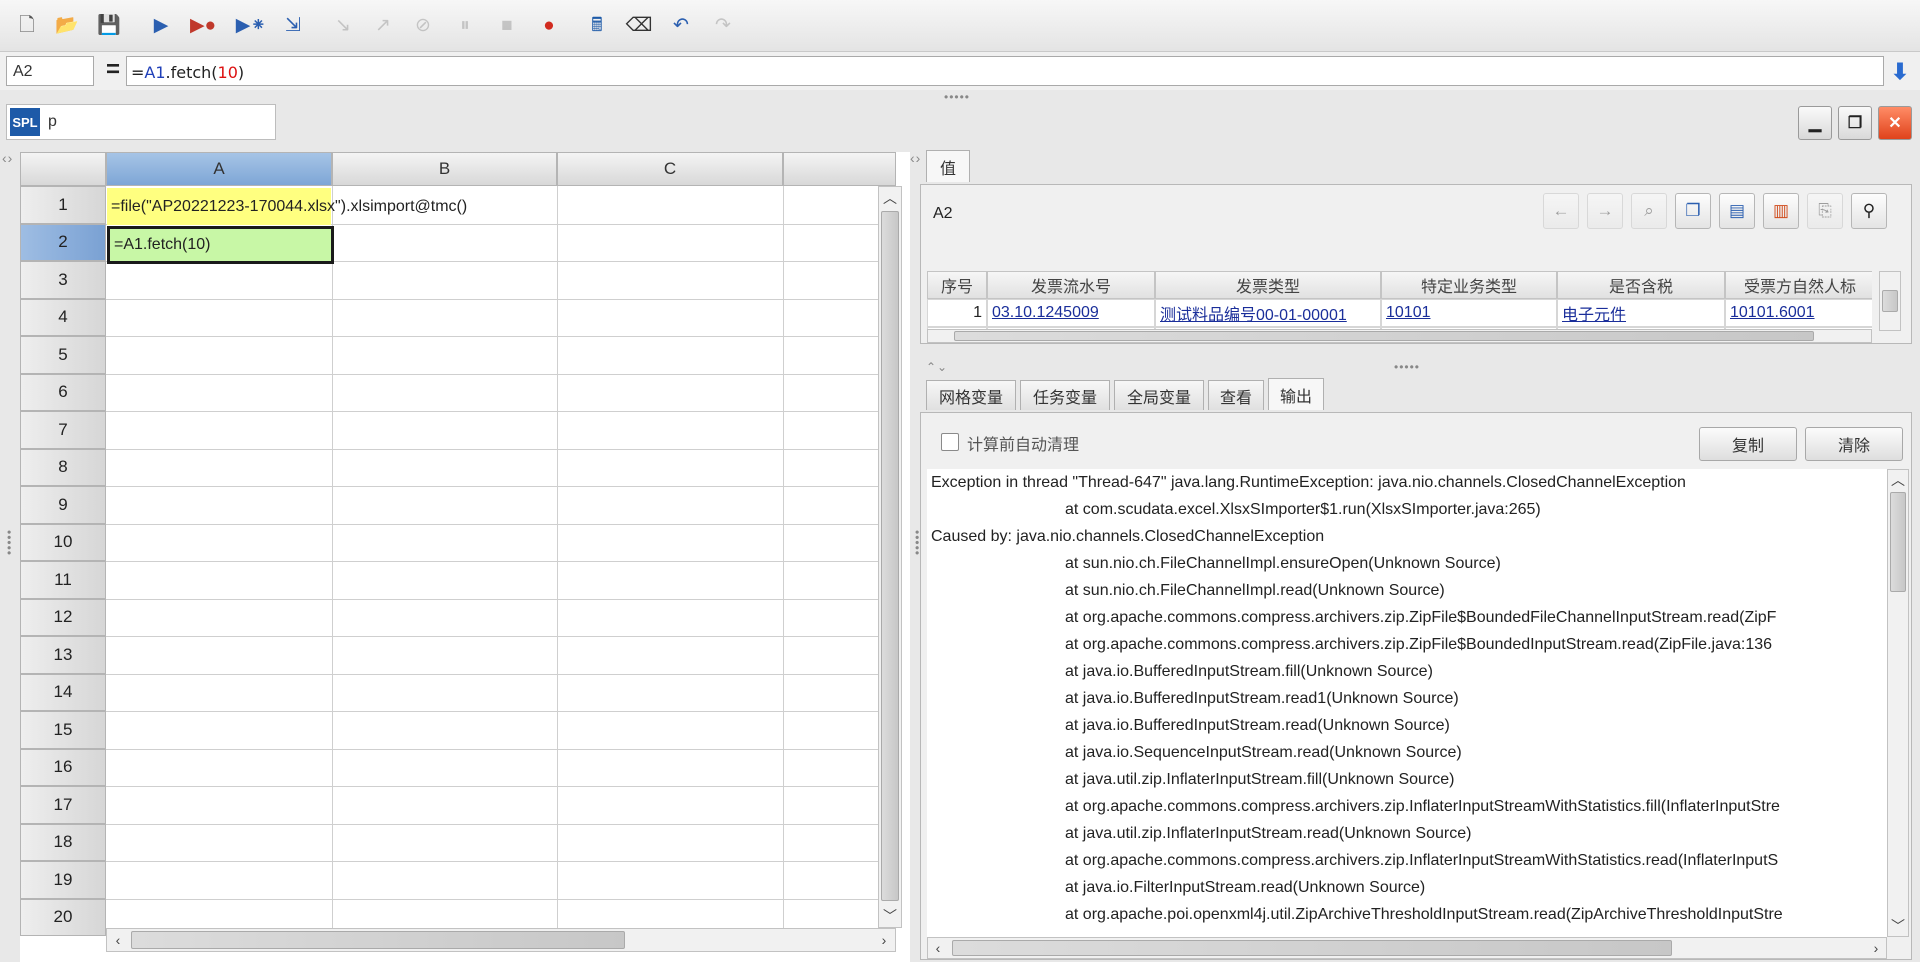 The image size is (1920, 962). Describe the element at coordinates (1561, 211) in the screenshot. I see `back-icon: ←` at that location.